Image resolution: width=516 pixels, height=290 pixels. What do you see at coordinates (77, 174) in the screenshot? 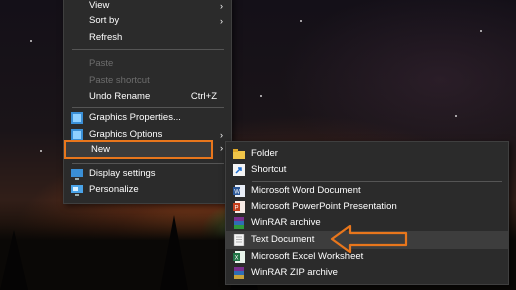
I see `display-icon` at bounding box center [77, 174].